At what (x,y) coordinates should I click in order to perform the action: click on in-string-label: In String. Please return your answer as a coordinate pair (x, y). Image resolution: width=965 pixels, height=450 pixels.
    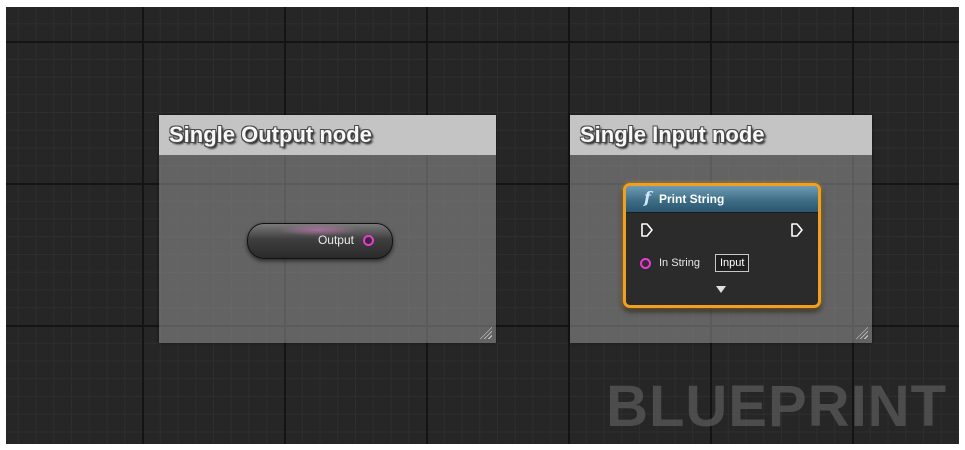
    Looking at the image, I should click on (679, 263).